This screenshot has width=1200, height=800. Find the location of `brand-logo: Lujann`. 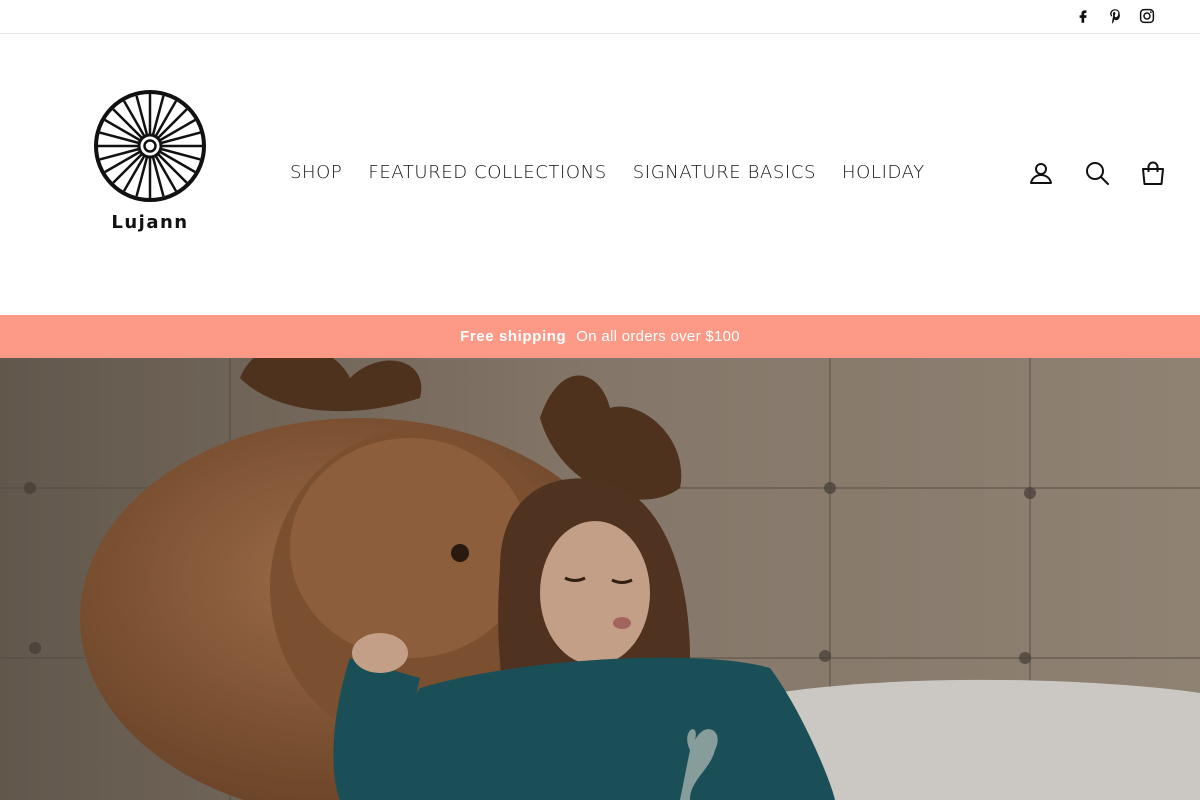

brand-logo: Lujann is located at coordinates (150, 161).